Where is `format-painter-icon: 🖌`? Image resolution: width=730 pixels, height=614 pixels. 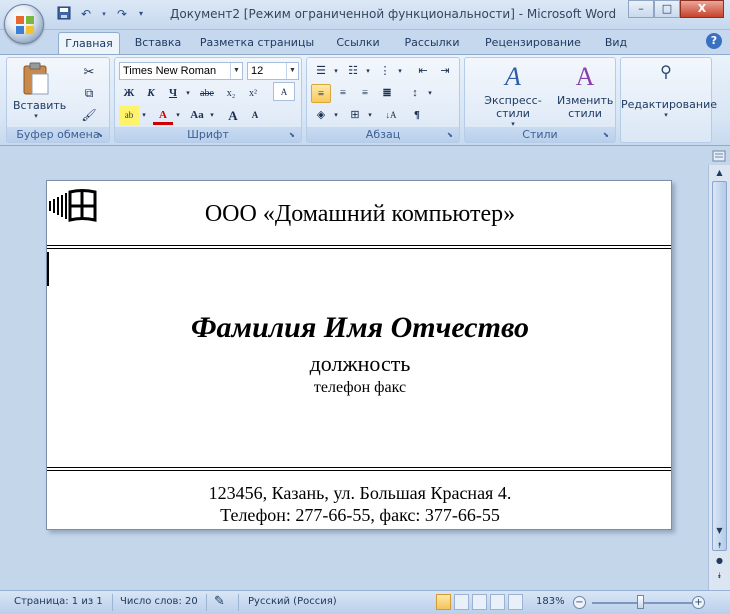 format-painter-icon: 🖌 is located at coordinates (89, 115).